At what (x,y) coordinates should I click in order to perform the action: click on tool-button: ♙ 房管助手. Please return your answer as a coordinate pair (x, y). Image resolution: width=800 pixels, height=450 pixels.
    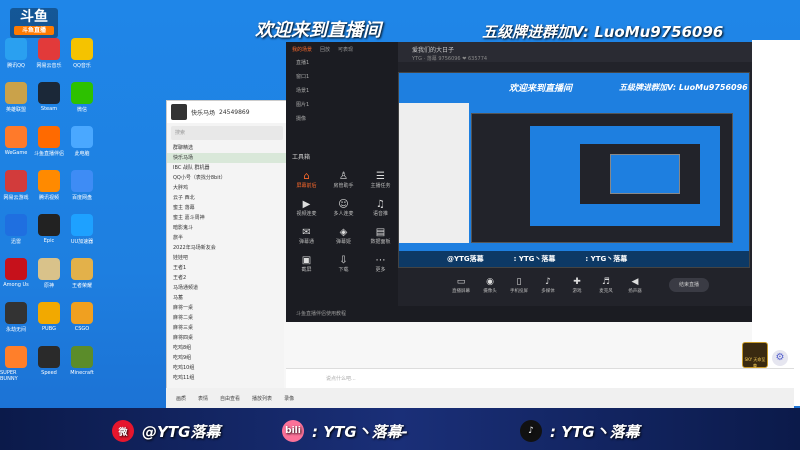
    Looking at the image, I should click on (343, 180).